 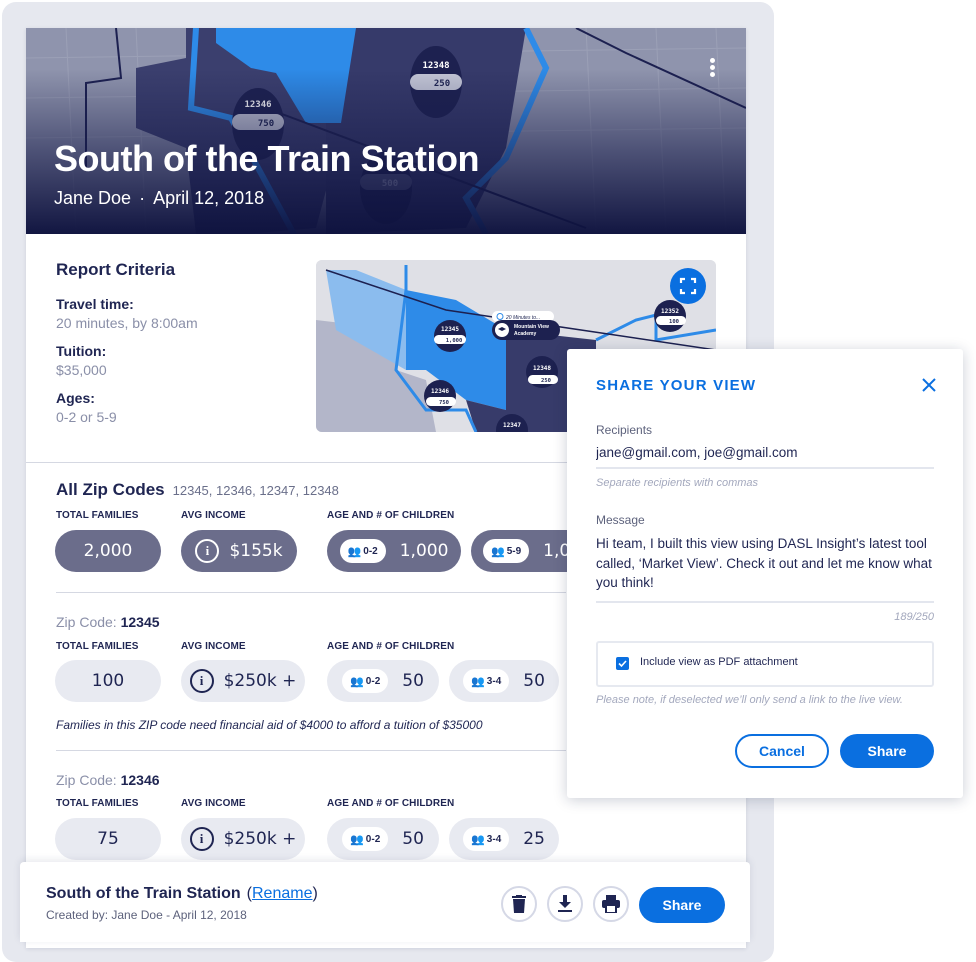 What do you see at coordinates (93, 198) in the screenshot?
I see `report-author: Jane Doe` at bounding box center [93, 198].